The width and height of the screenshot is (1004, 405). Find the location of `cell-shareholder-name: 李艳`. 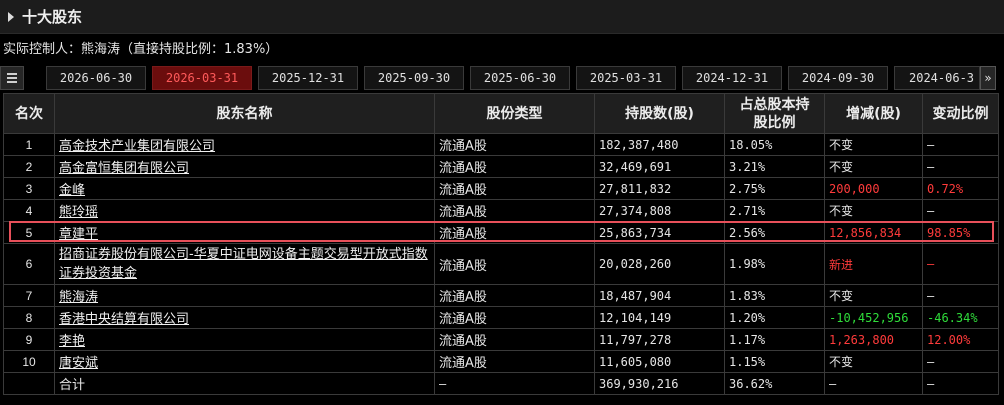

cell-shareholder-name: 李艳 is located at coordinates (244, 339).